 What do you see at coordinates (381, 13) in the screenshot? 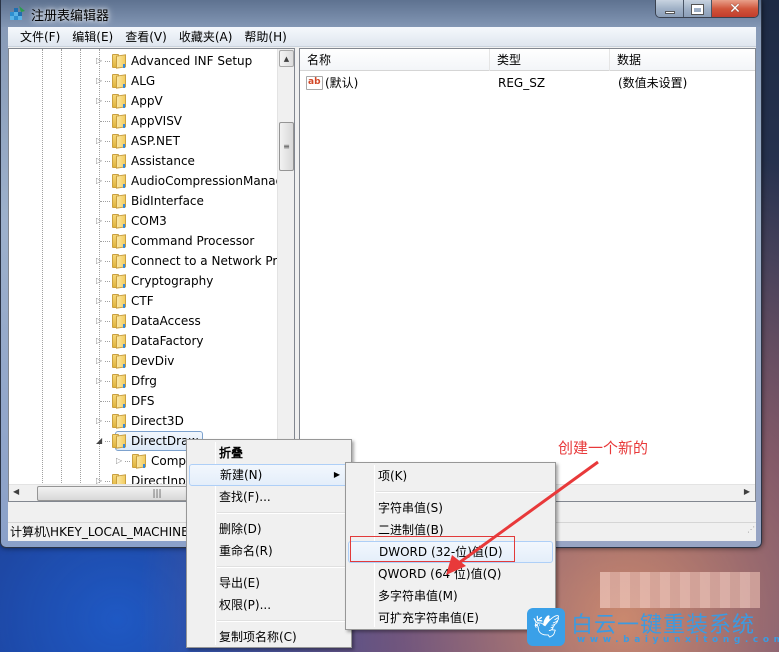
I see `title-bar: 注册表编辑器 ✕` at bounding box center [381, 13].